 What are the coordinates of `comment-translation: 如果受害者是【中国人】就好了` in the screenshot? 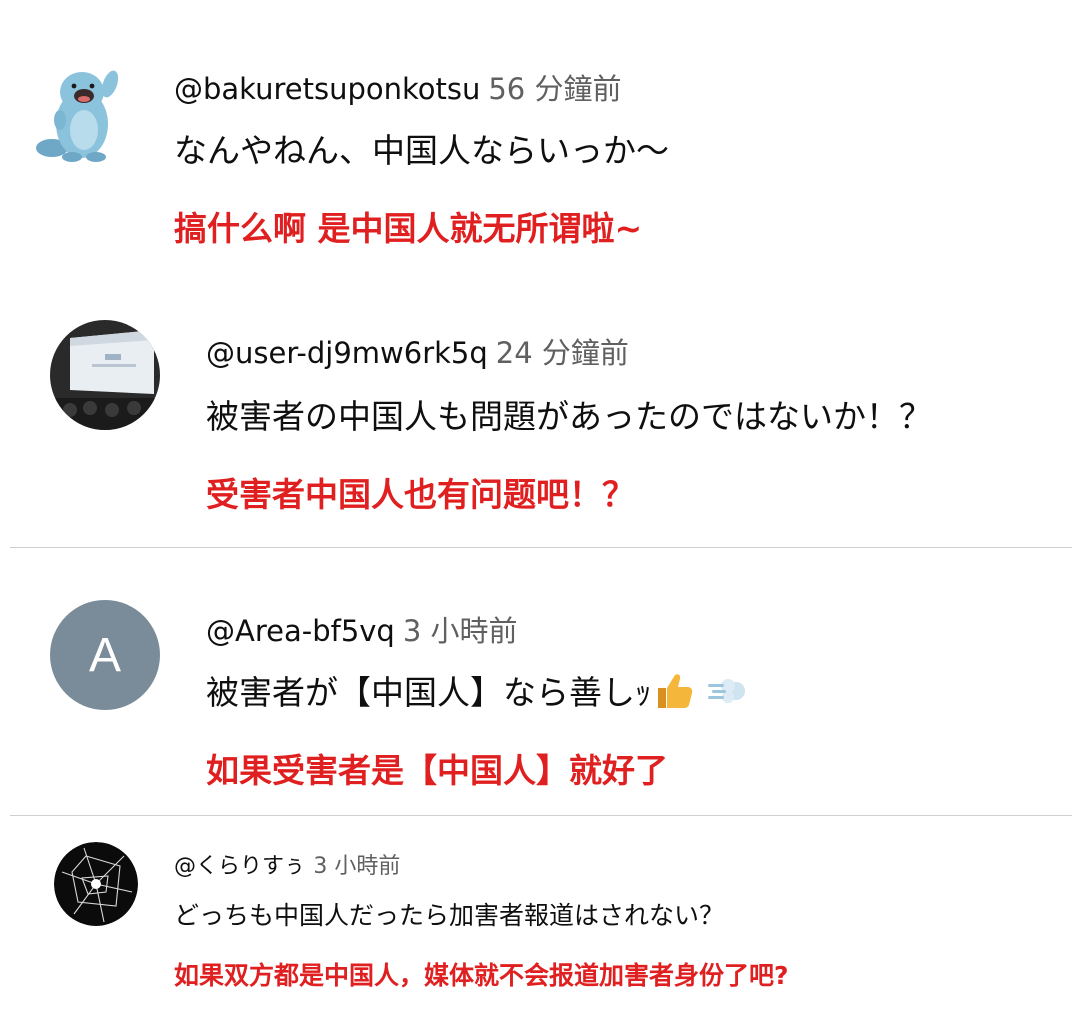 It's located at (437, 770).